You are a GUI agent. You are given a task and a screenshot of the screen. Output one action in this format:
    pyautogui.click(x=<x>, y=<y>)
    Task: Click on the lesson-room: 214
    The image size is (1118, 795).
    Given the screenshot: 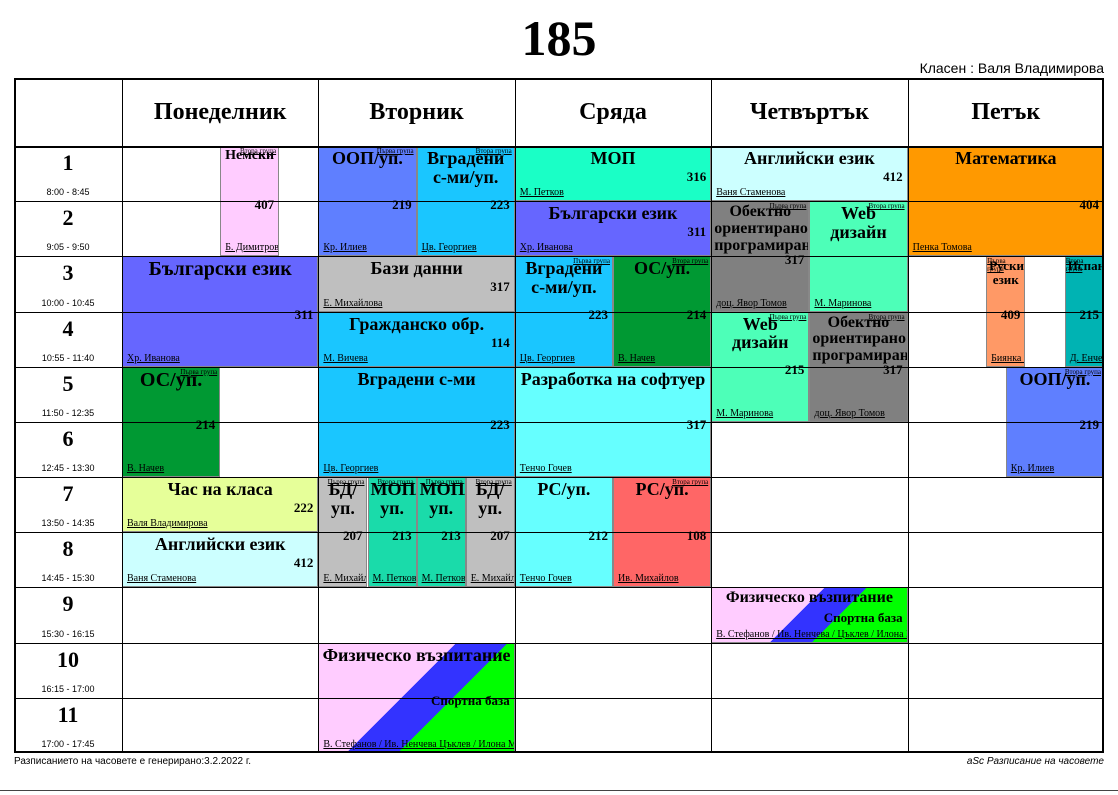 What is the action you would take?
    pyautogui.click(x=205, y=425)
    